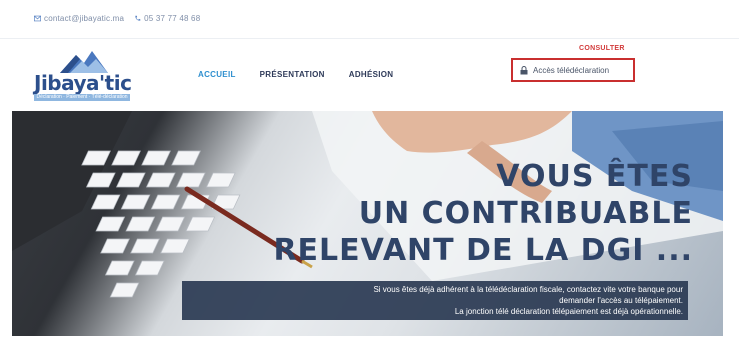  What do you see at coordinates (369, 19) in the screenshot?
I see `top-contact-bar: contact@jibayatic.ma 05 37 77 48 68` at bounding box center [369, 19].